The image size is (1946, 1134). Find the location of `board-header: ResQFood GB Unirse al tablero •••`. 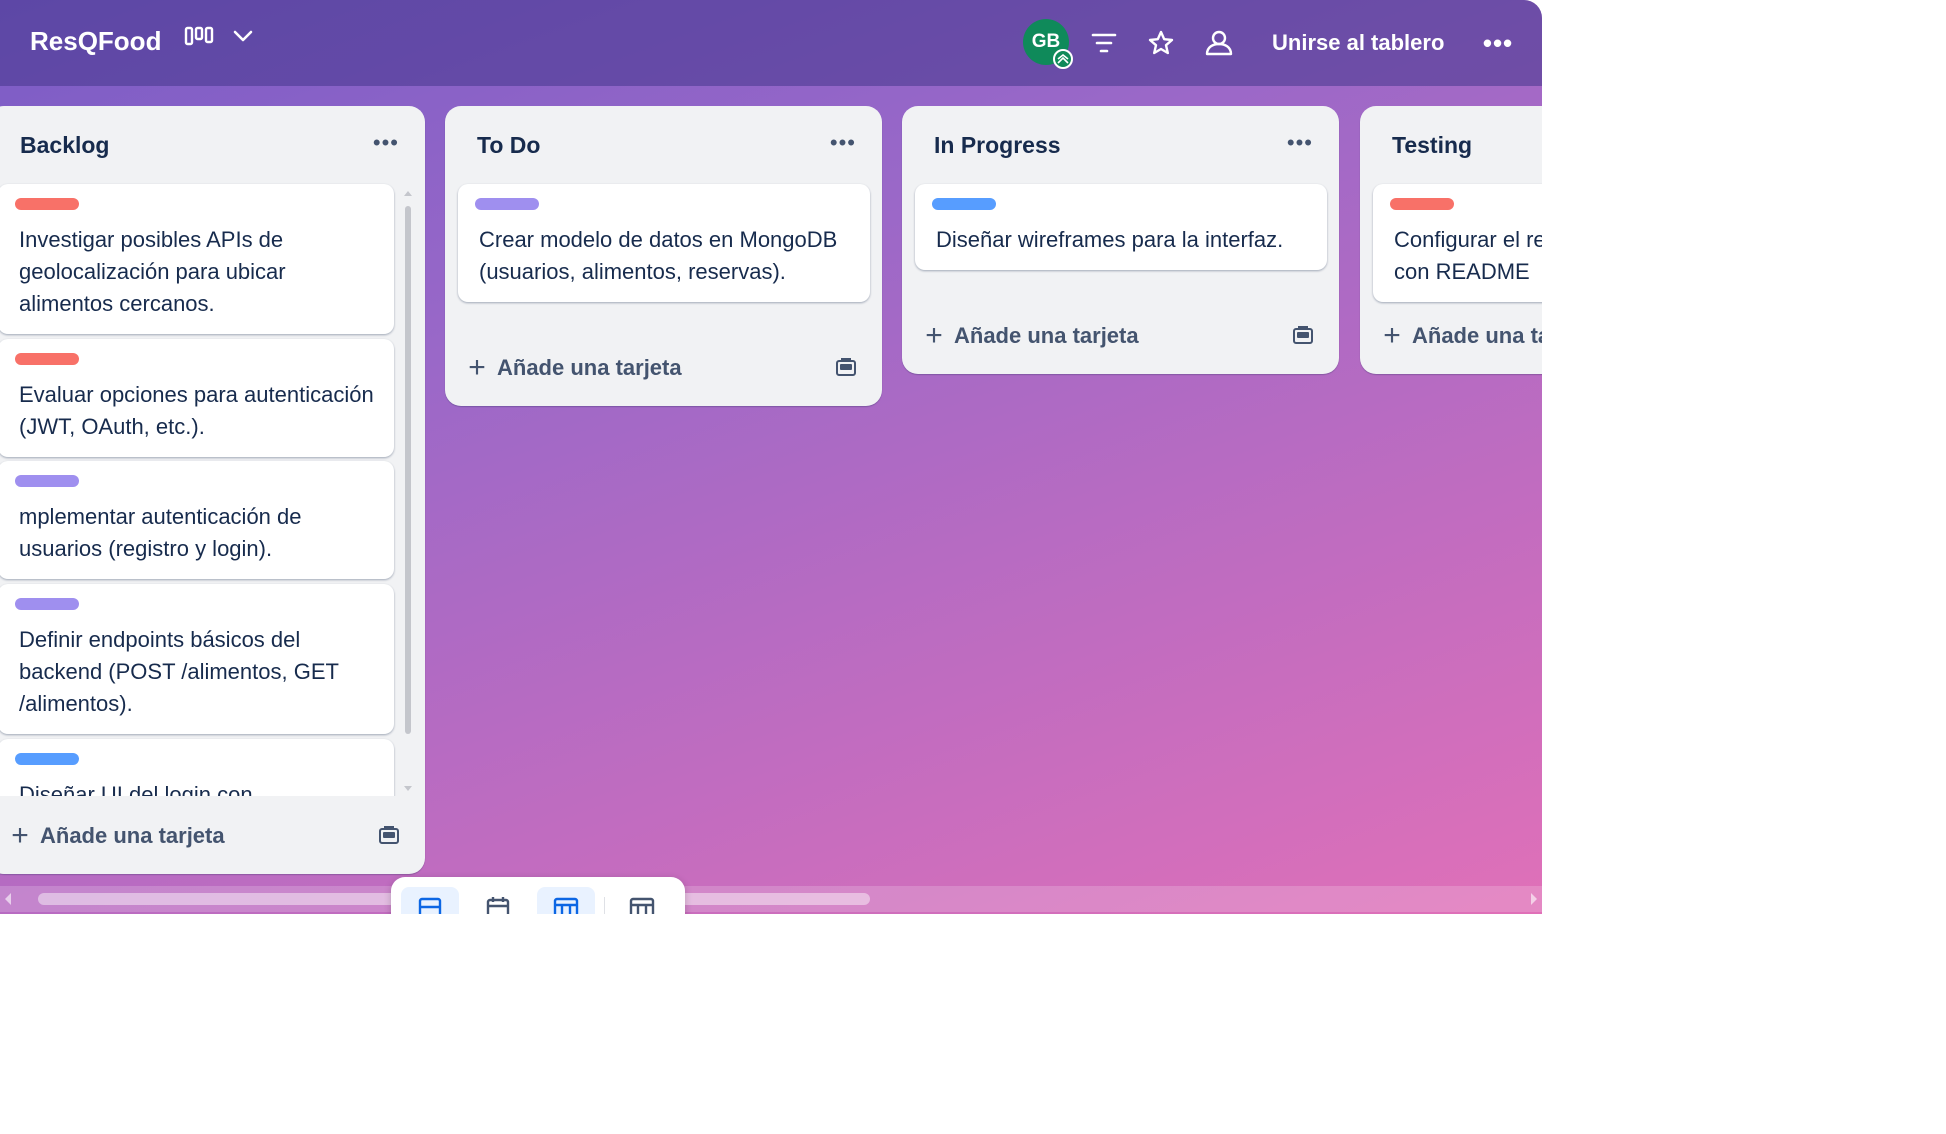

board-header: ResQFood GB Unirse al tablero ••• is located at coordinates (771, 43).